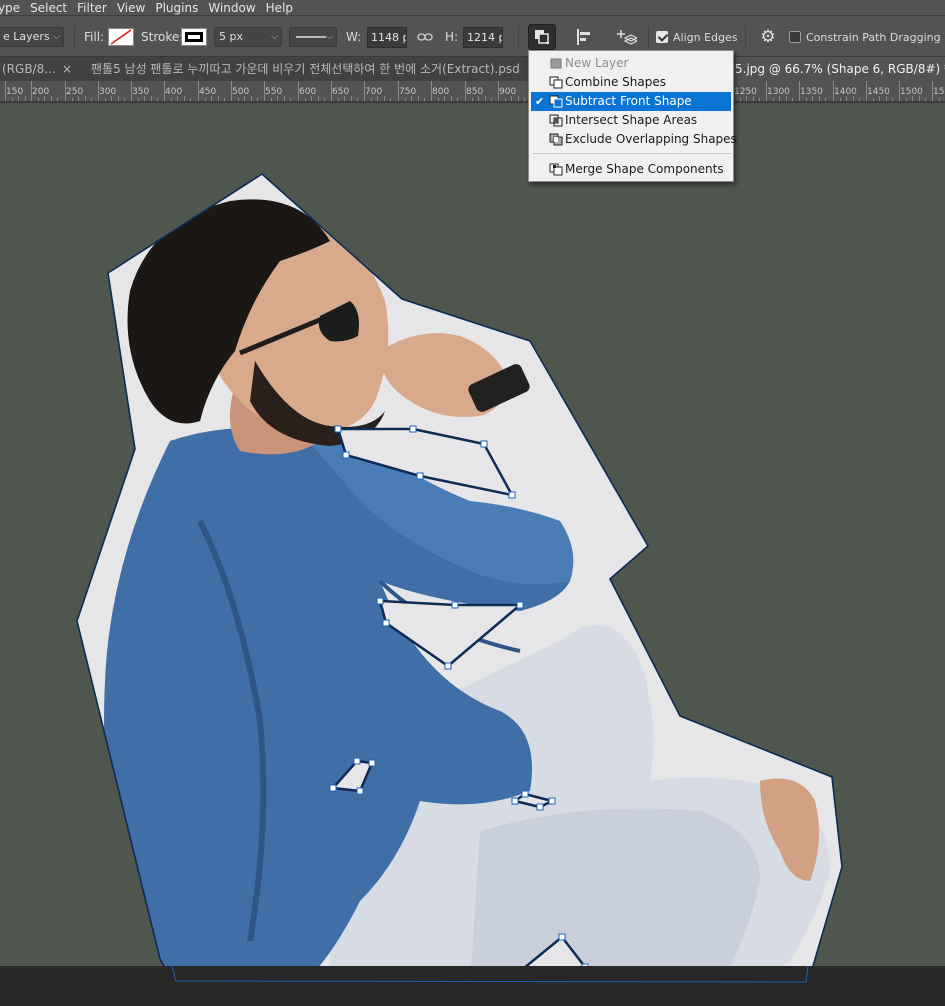  I want to click on layers-mode-dropdown: e Layers ⌵, so click(32, 37).